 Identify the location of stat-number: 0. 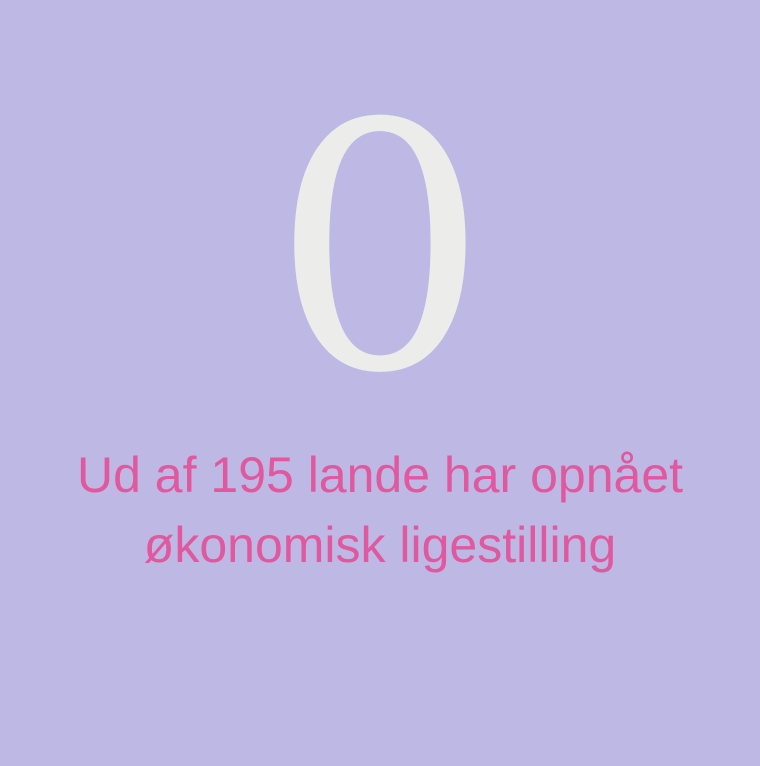
(380, 250).